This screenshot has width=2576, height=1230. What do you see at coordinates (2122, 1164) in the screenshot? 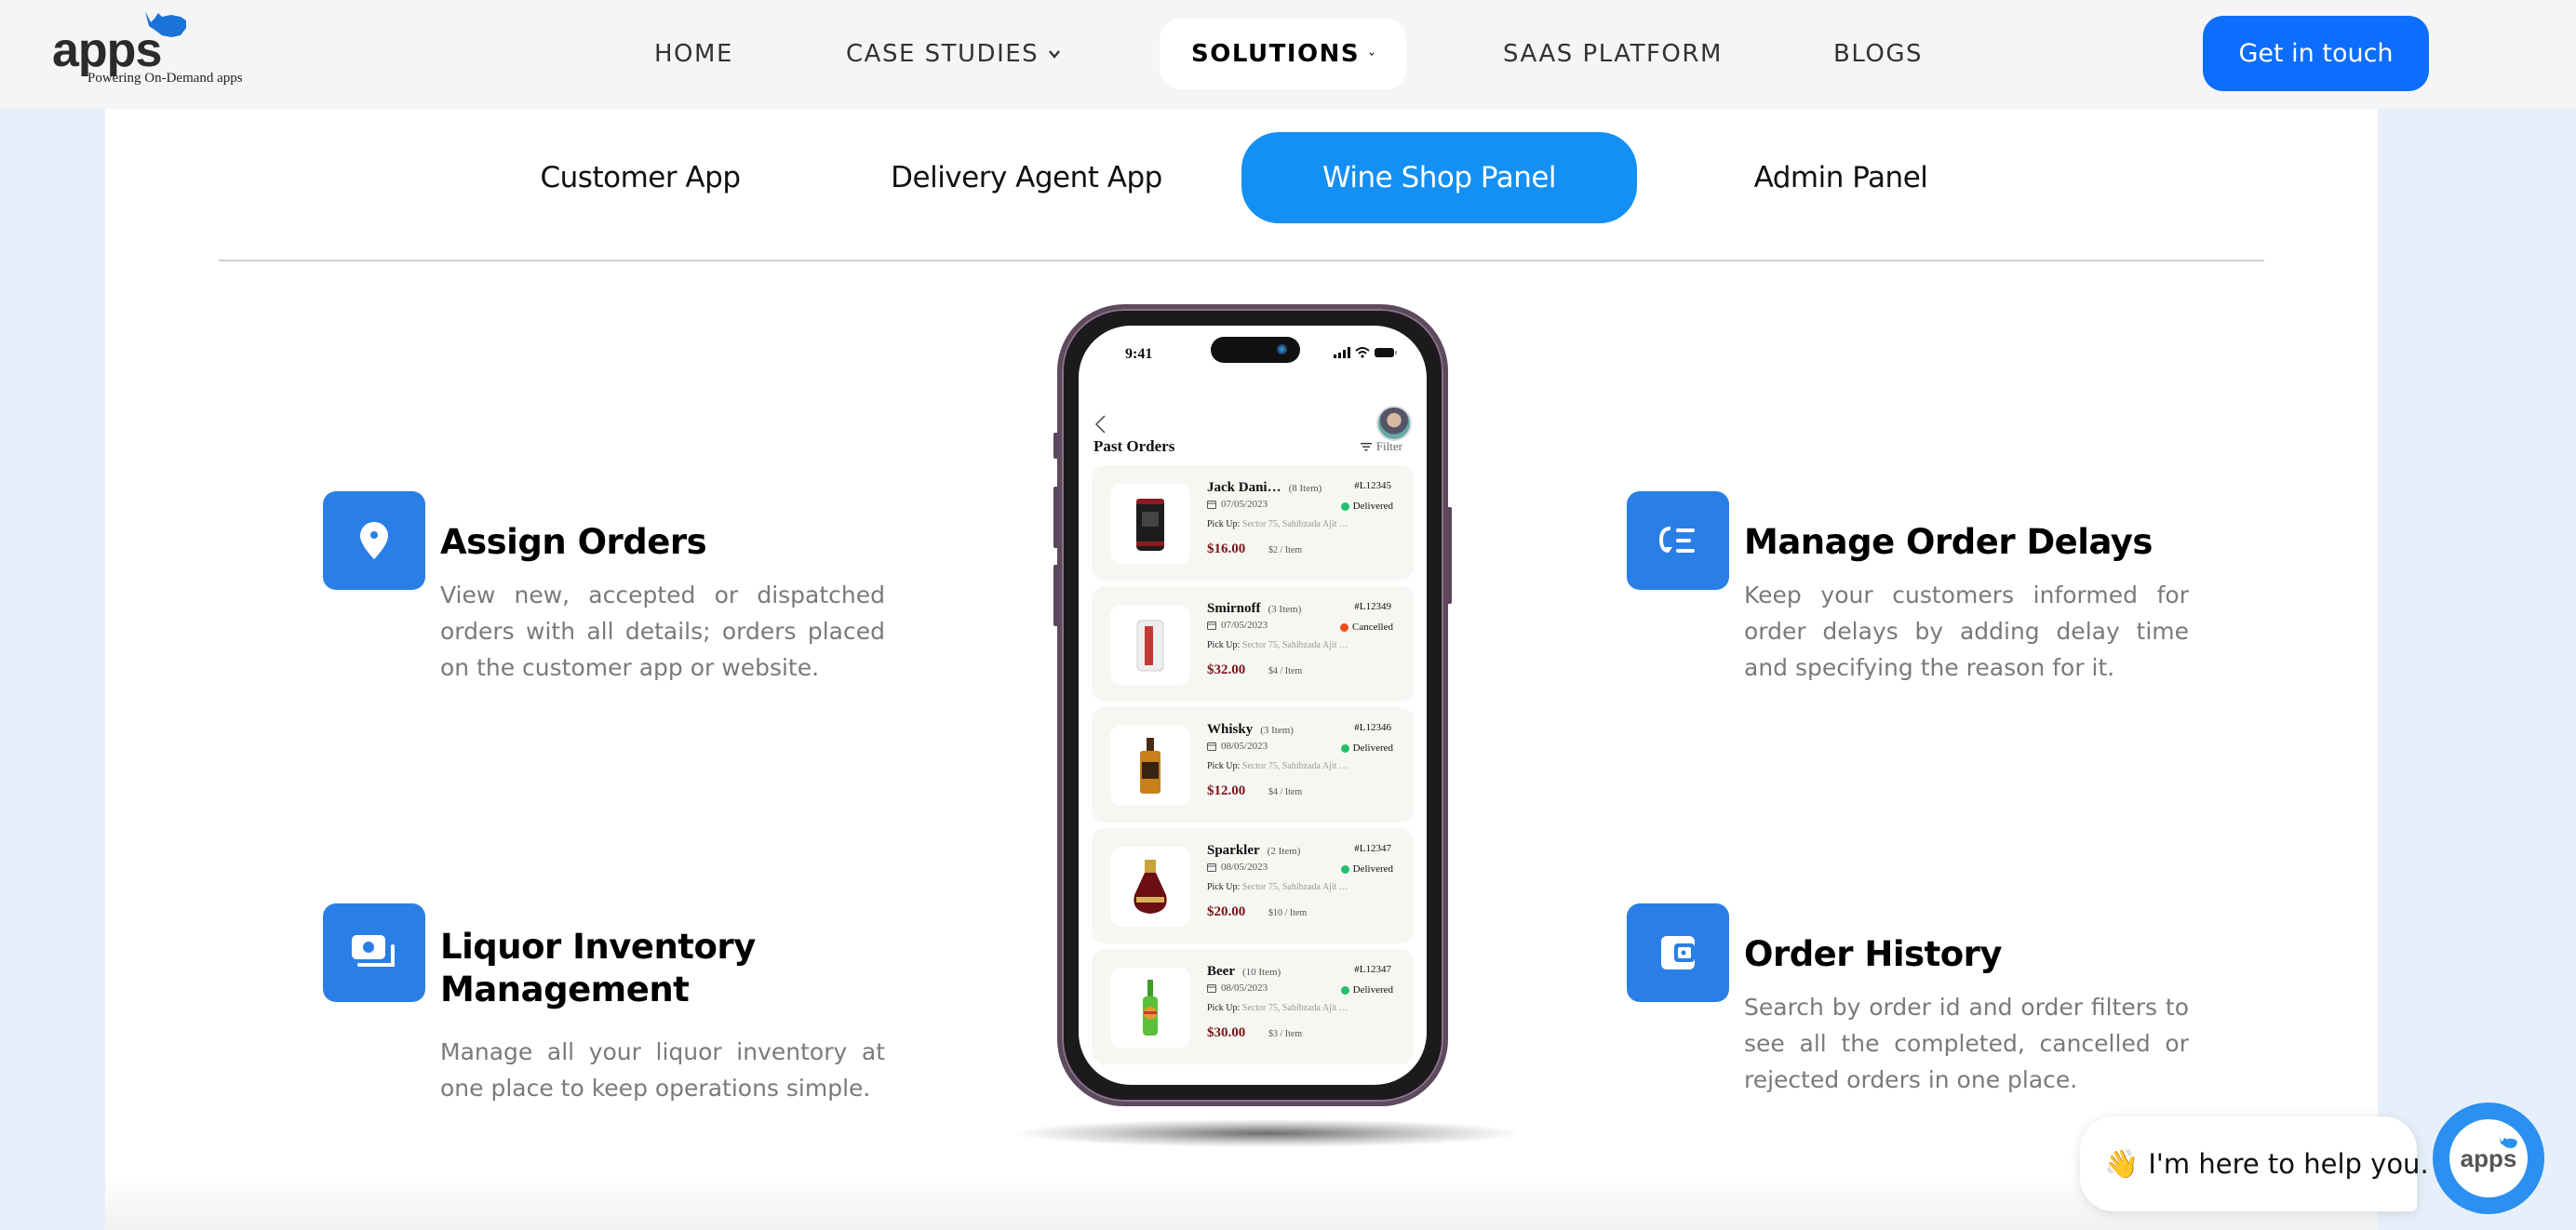
I see `waving-hand-icon: 👋` at bounding box center [2122, 1164].